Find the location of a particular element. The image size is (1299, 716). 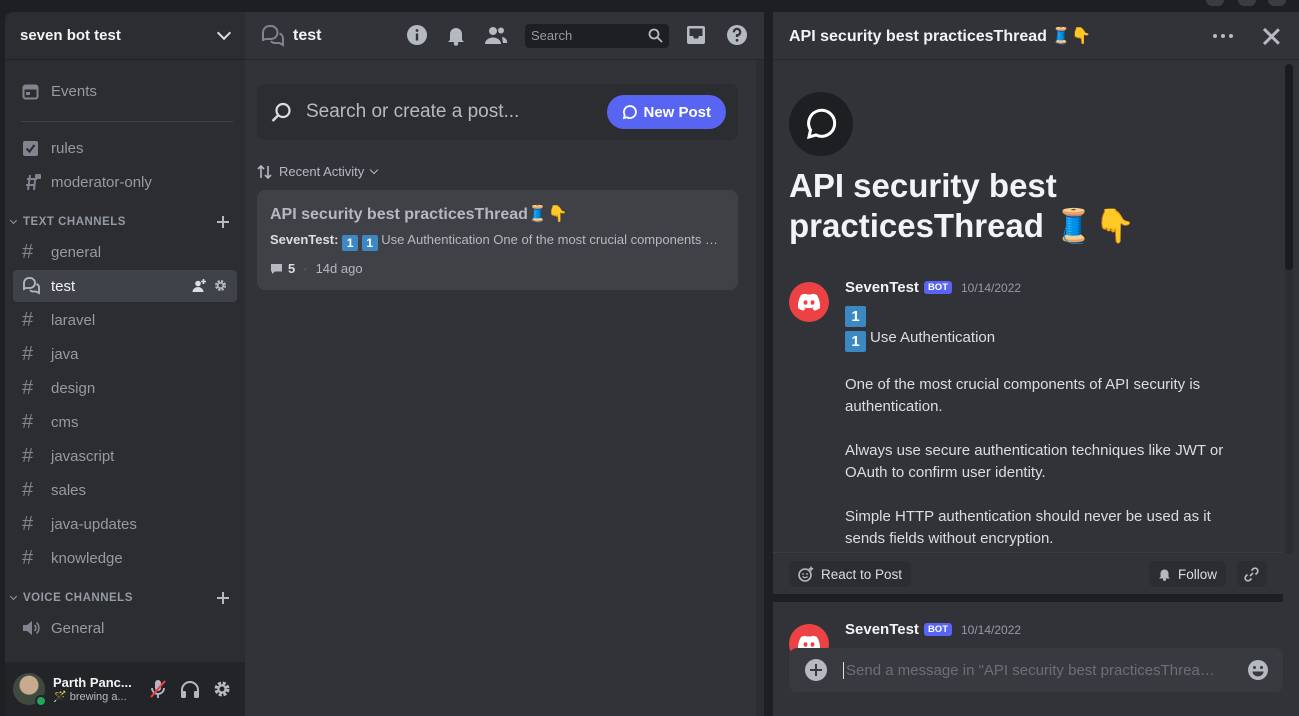

react-to-post-button: React to Post is located at coordinates (850, 574).